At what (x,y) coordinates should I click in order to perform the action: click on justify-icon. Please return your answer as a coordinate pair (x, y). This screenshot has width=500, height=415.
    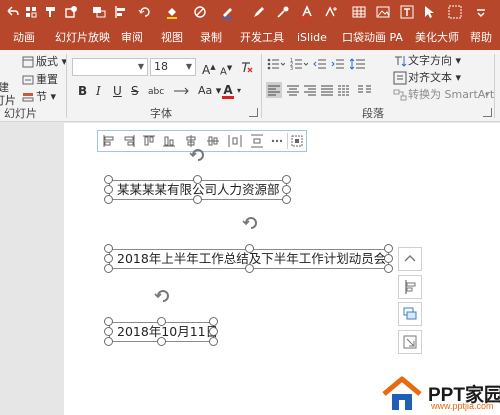
    Looking at the image, I should click on (327, 90).